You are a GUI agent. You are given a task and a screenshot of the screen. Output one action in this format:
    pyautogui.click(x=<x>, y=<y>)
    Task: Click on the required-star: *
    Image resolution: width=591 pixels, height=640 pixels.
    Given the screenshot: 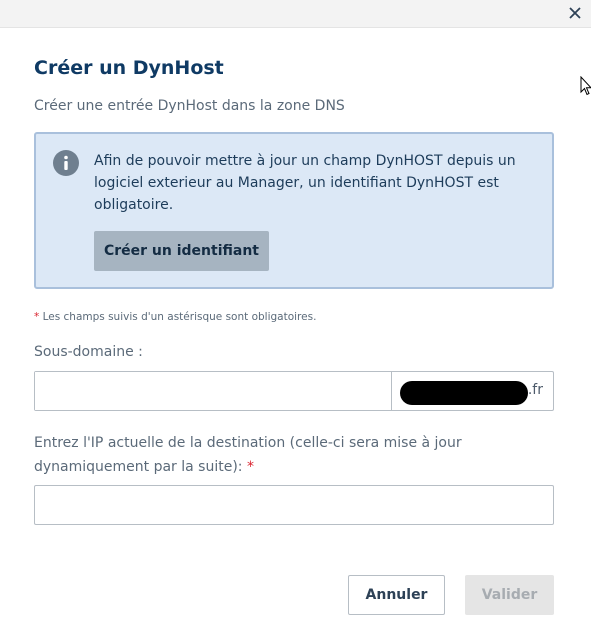 What is the action you would take?
    pyautogui.click(x=37, y=317)
    